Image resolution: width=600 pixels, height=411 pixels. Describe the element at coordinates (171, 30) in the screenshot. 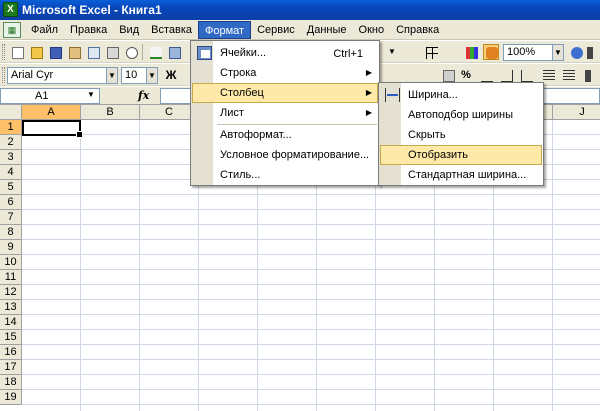

I see `menu-insert: Вставка` at that location.